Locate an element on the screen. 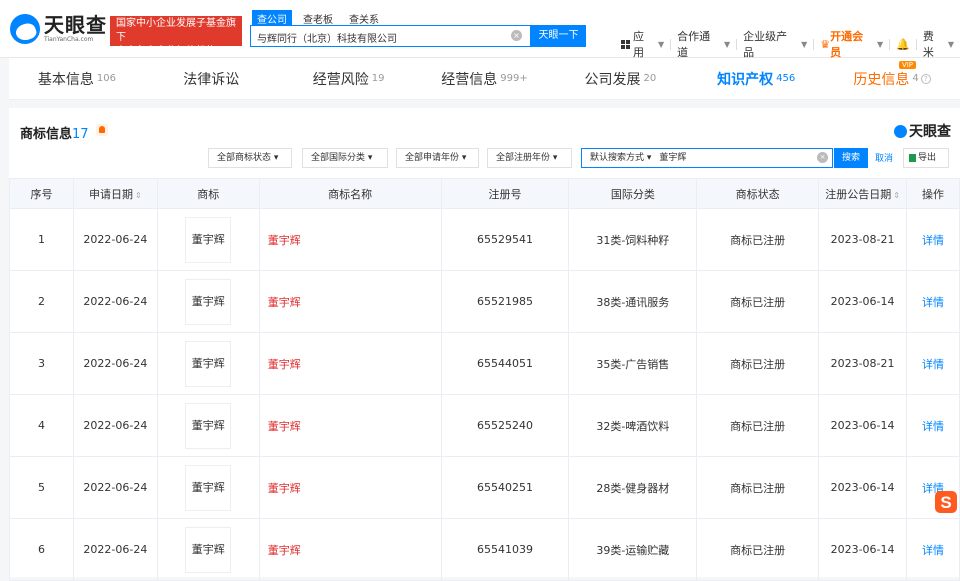  filter-intl-class: 全部国际分类 ▾ is located at coordinates (345, 158).